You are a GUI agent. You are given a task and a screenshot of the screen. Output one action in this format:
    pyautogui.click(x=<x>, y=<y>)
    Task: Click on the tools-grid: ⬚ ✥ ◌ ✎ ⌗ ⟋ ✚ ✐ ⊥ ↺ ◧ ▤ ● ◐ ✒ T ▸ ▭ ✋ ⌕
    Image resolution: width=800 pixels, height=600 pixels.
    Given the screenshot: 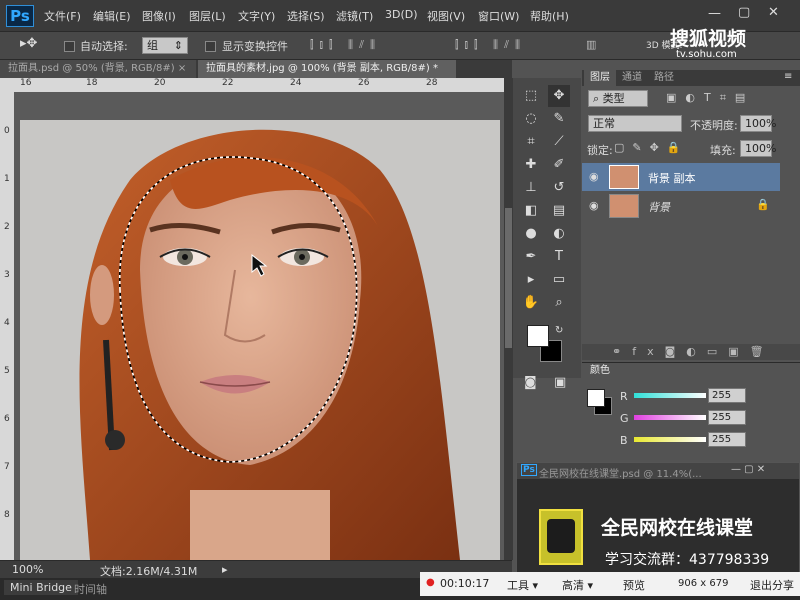 What is the action you would take?
    pyautogui.click(x=548, y=199)
    